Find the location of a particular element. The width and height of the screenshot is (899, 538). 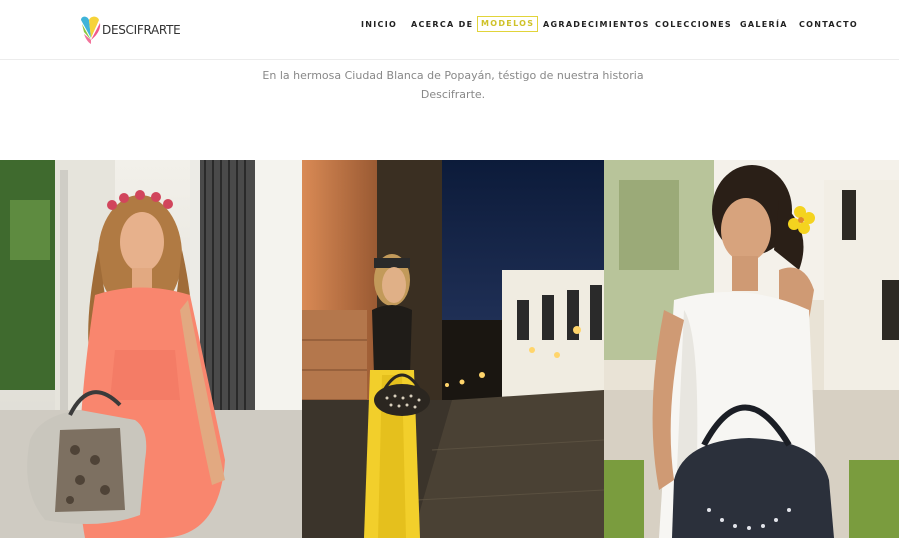

nav-acerca-de: ACERCA DE is located at coordinates (442, 25).